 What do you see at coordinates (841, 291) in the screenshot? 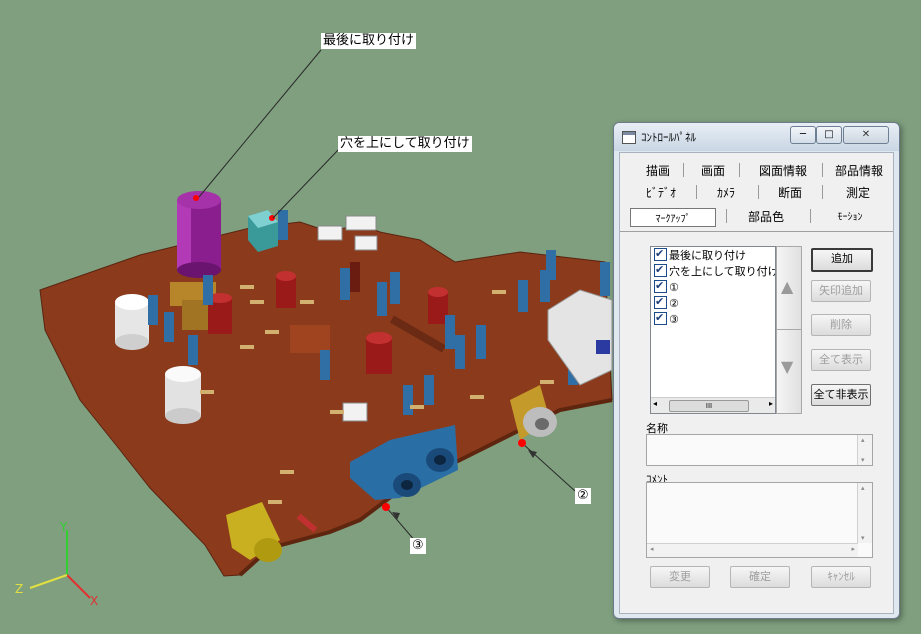
I see `add-arrow-button: 矢印追加` at bounding box center [841, 291].